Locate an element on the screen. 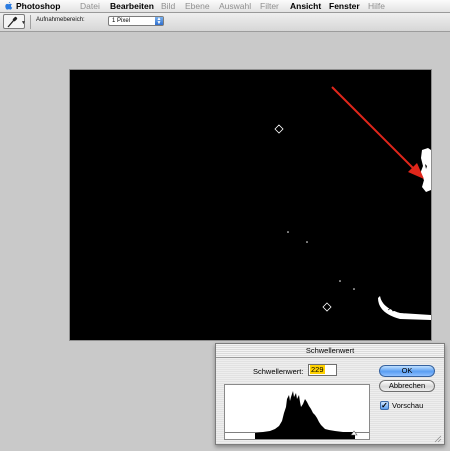  apple-menu-icon is located at coordinates (8, 6).